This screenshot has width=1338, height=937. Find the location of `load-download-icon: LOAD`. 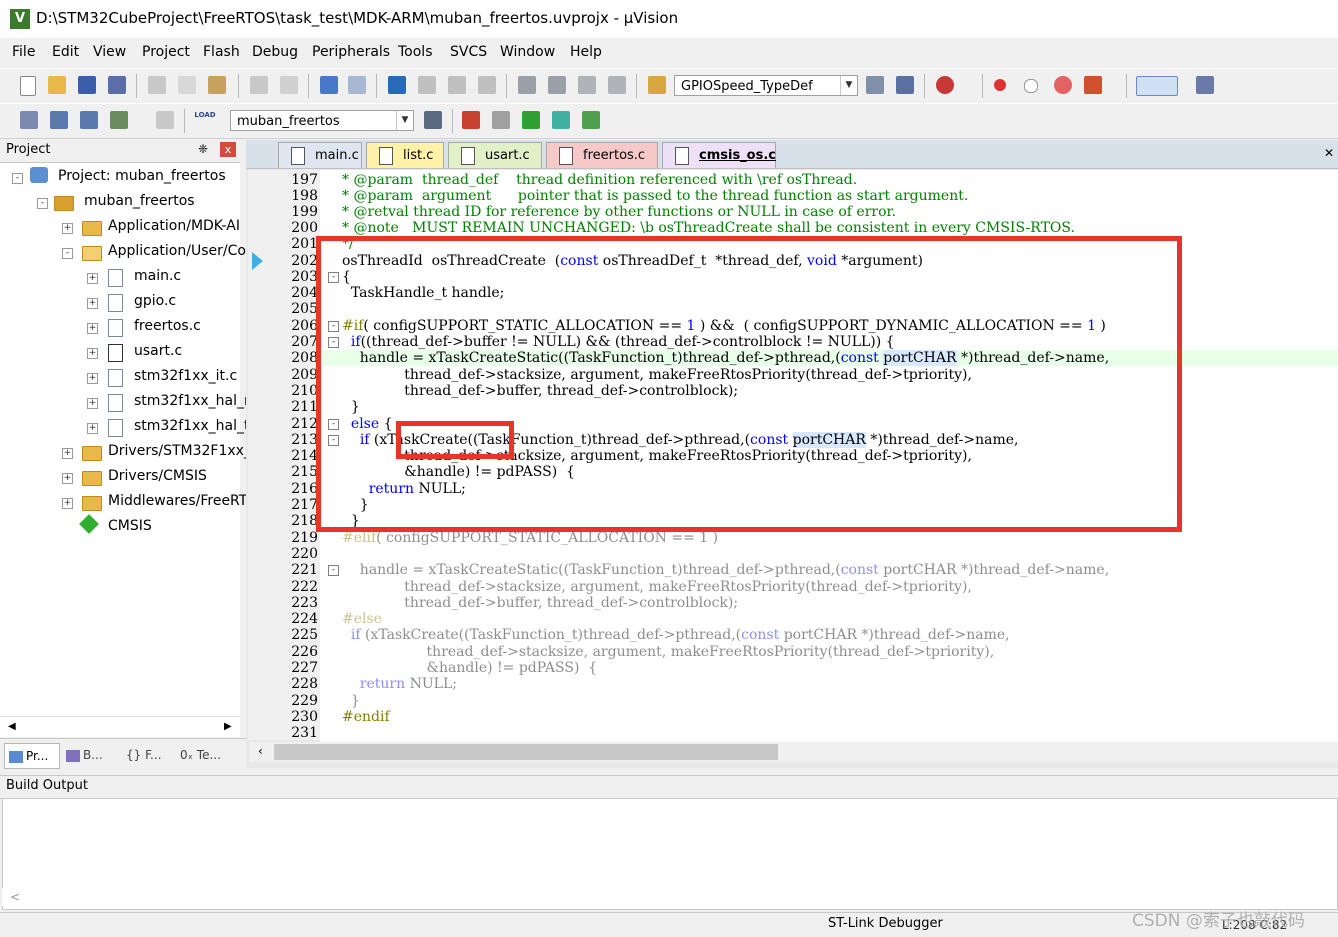

load-download-icon: LOAD is located at coordinates (205, 120).